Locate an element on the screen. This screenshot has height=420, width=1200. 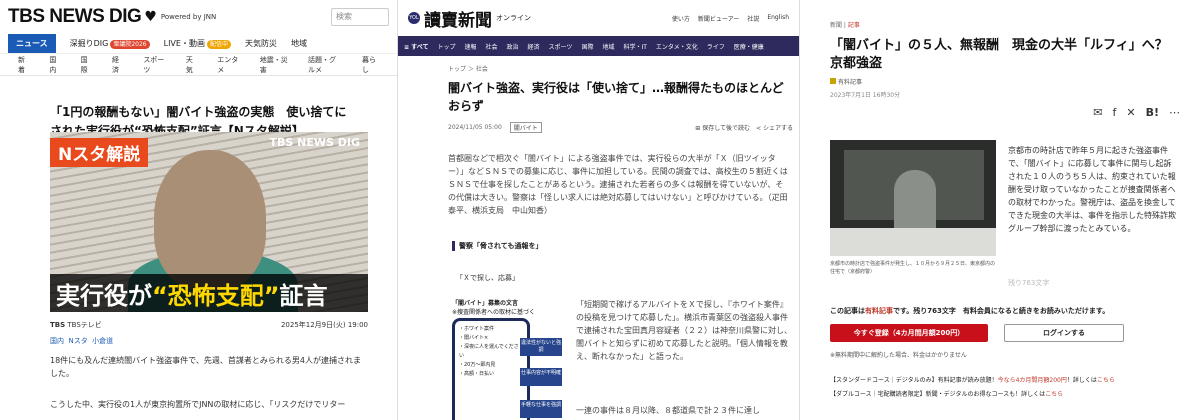
more-icon: ⋯ is located at coordinates (1174, 112).